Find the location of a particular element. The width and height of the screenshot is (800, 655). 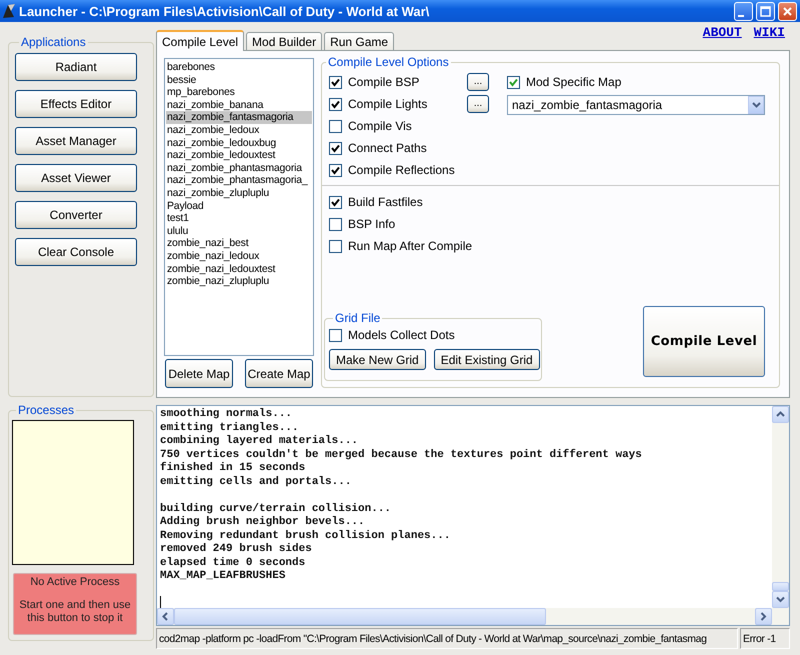

checkbox-label: BSP Info is located at coordinates (372, 224).